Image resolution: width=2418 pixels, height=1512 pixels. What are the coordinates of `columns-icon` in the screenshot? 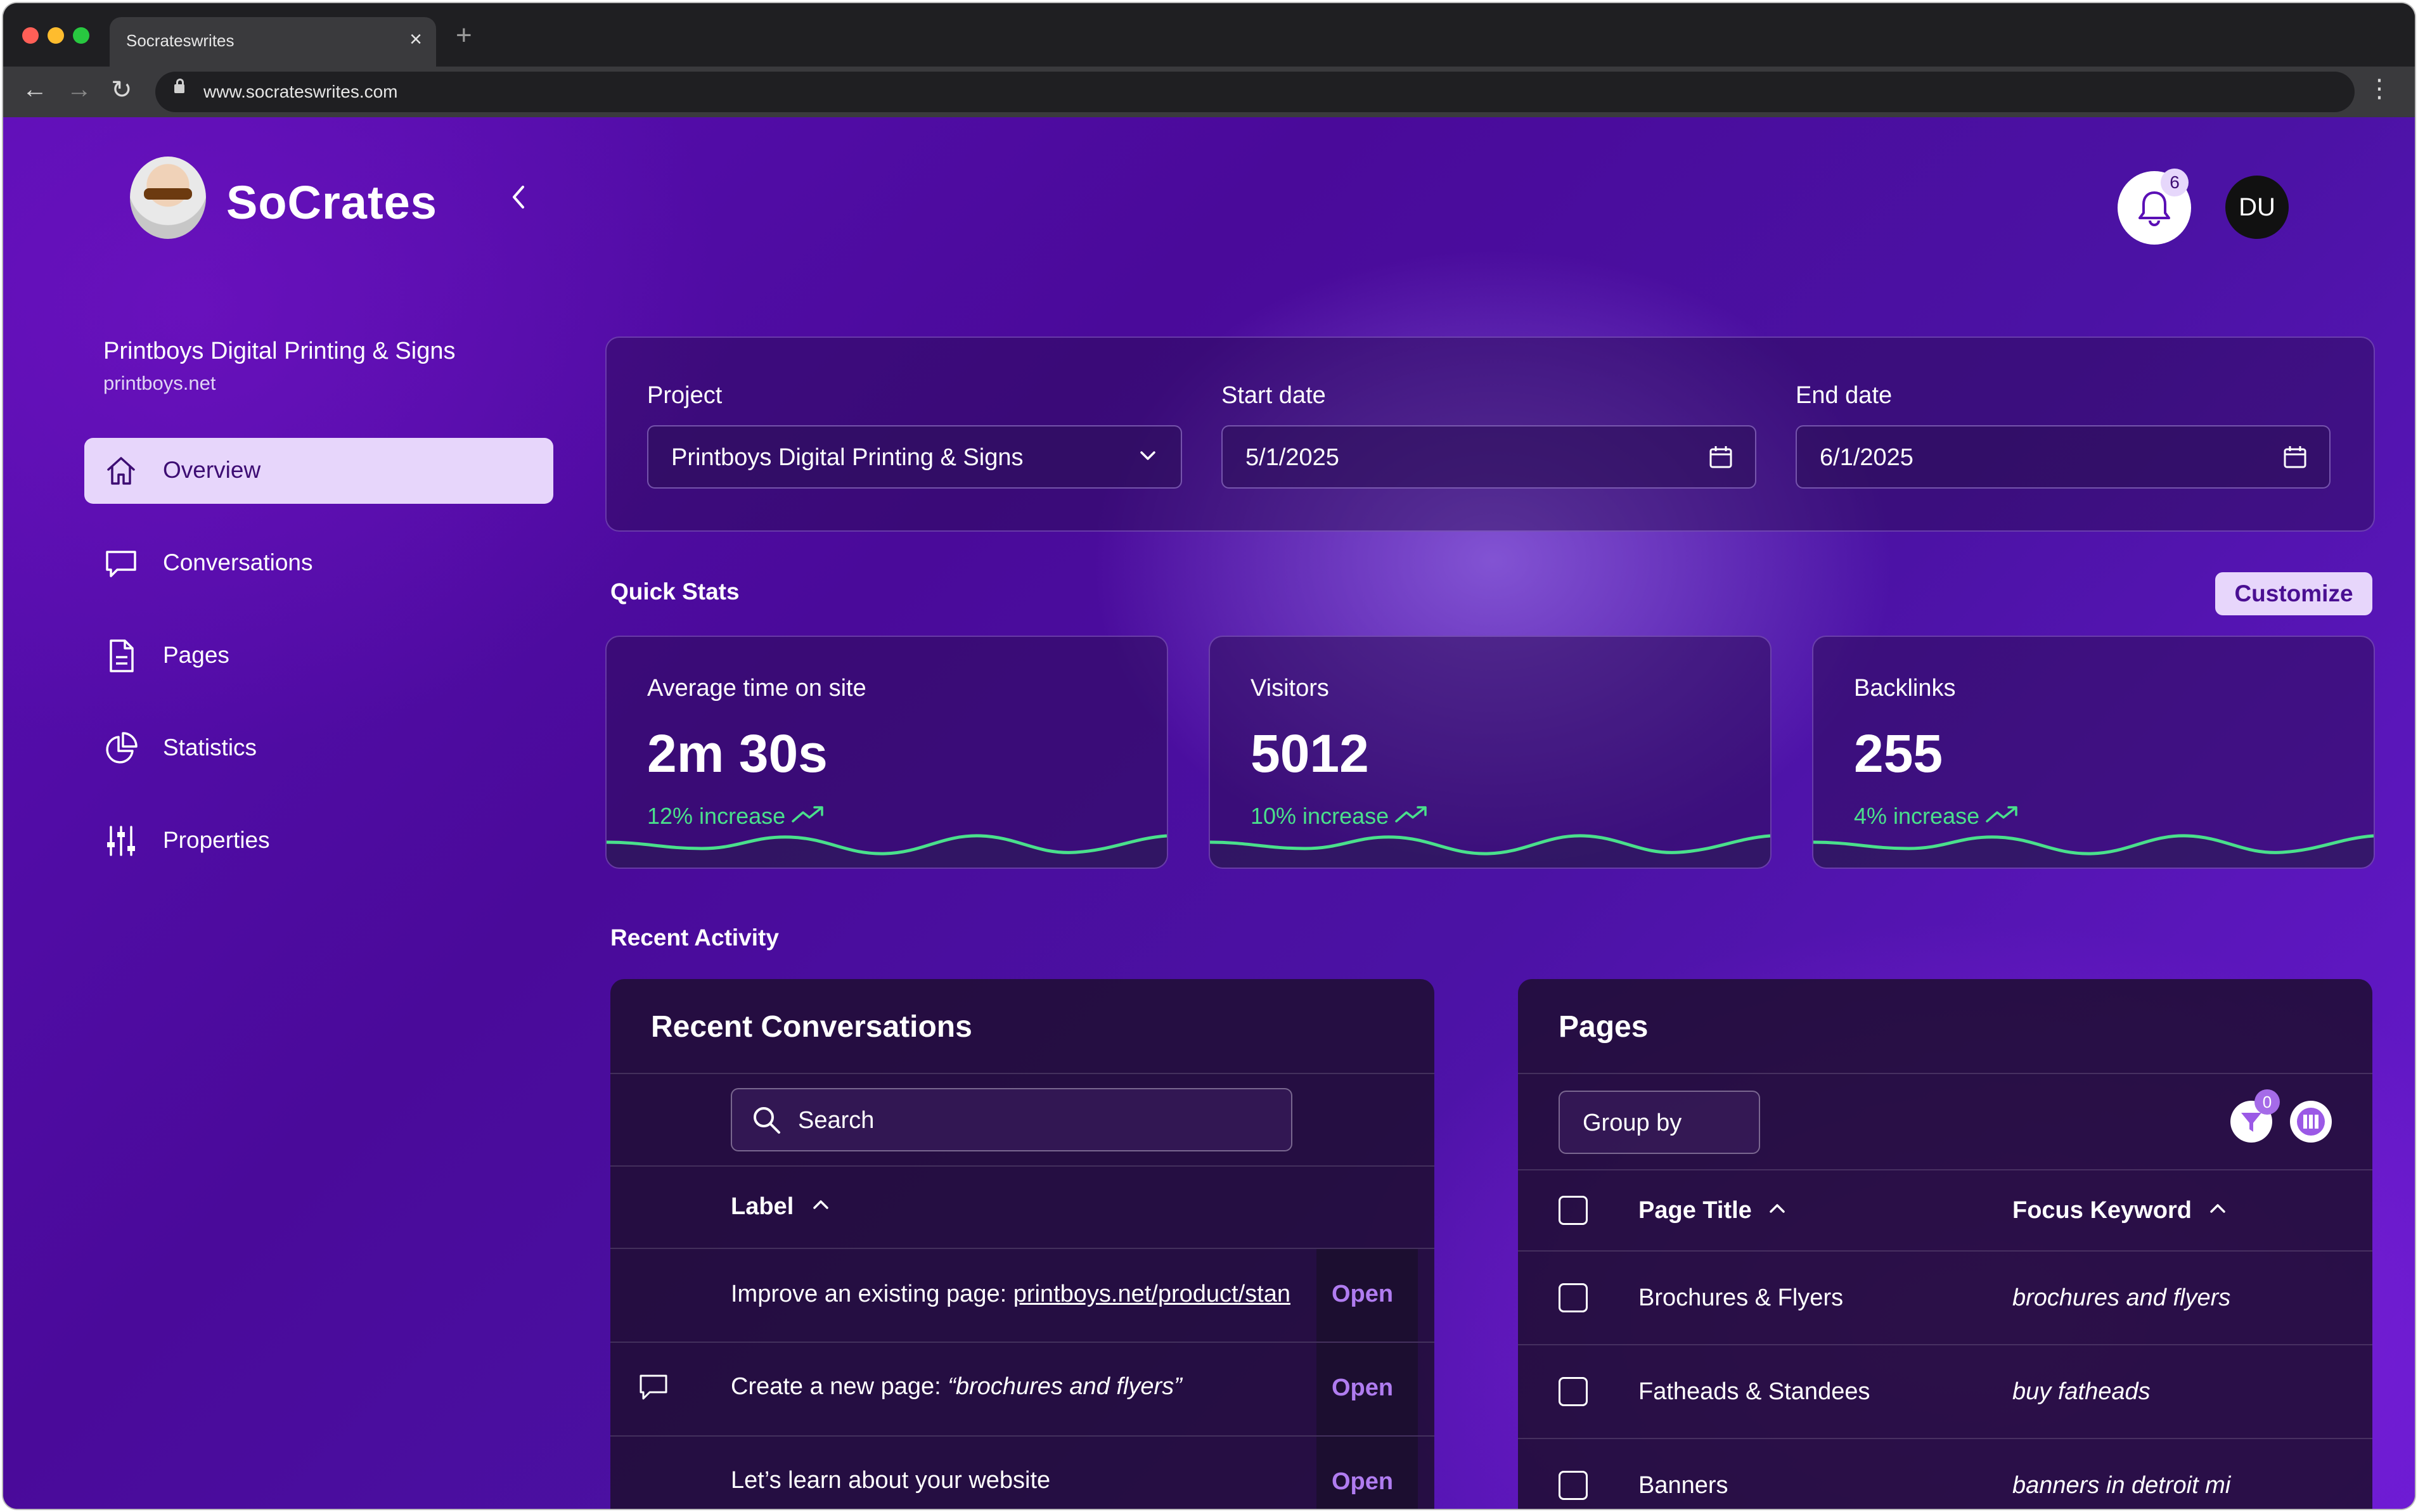 It's located at (2311, 1122).